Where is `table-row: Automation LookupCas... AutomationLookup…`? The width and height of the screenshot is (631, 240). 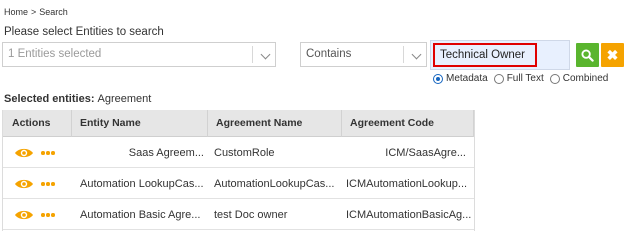
table-row: Automation LookupCas... AutomationLookup… is located at coordinates (238, 184).